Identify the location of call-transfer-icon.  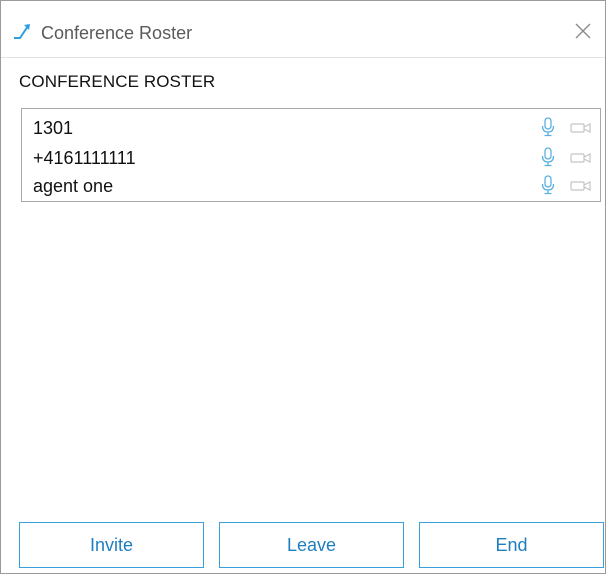
(22, 31).